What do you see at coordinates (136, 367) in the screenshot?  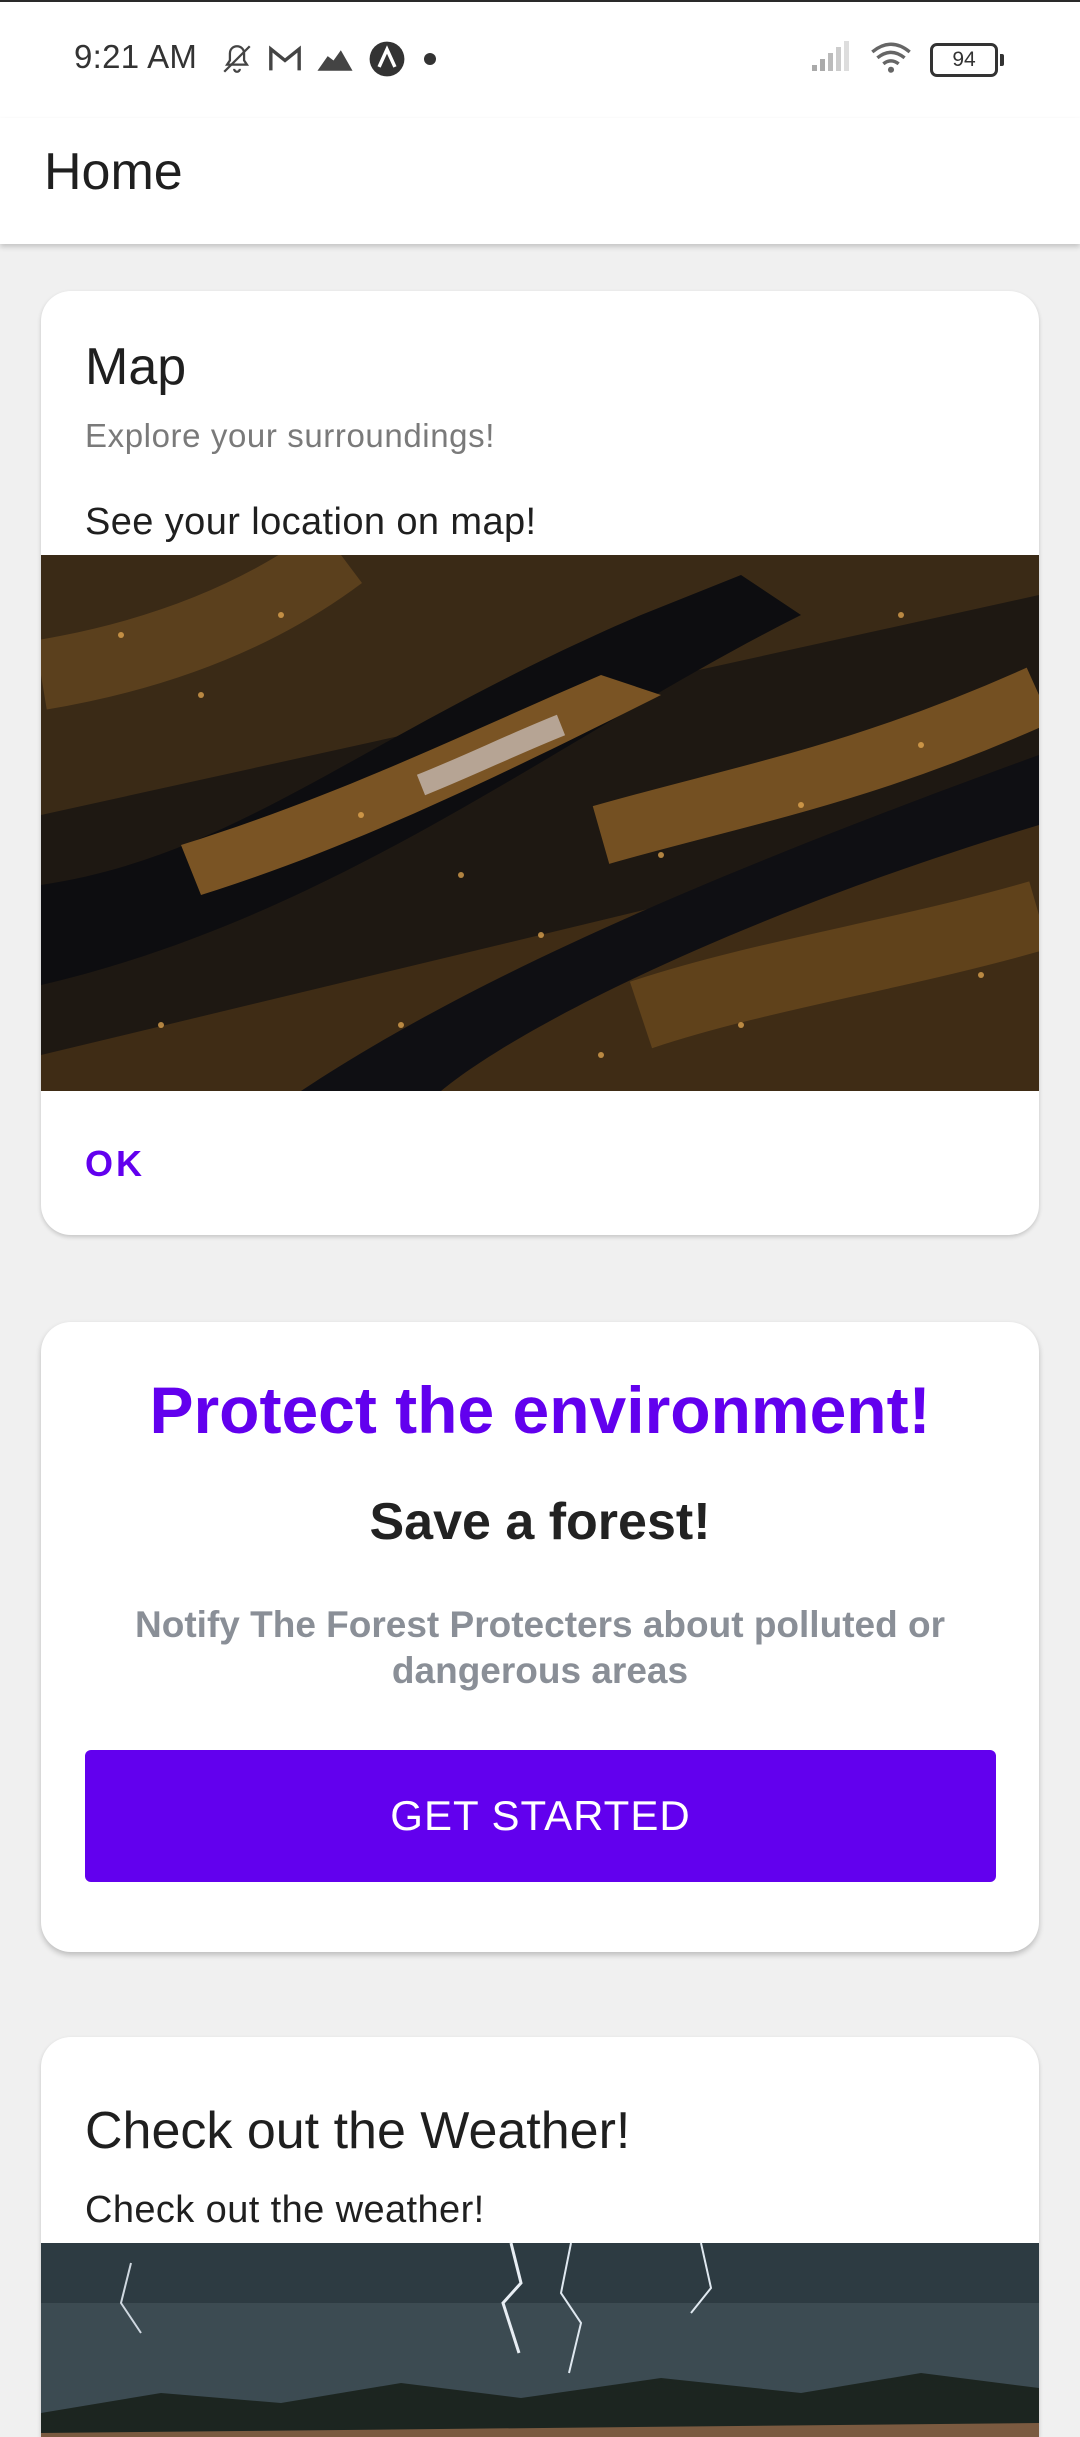 I see `map-card-title: Map` at bounding box center [136, 367].